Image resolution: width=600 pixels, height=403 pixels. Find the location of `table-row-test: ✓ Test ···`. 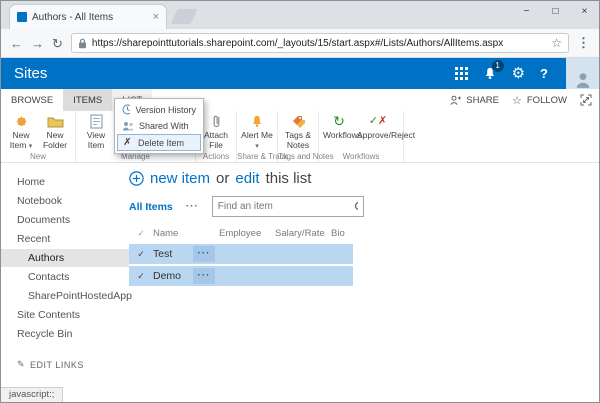

table-row-test: ✓ Test ··· is located at coordinates (241, 254).